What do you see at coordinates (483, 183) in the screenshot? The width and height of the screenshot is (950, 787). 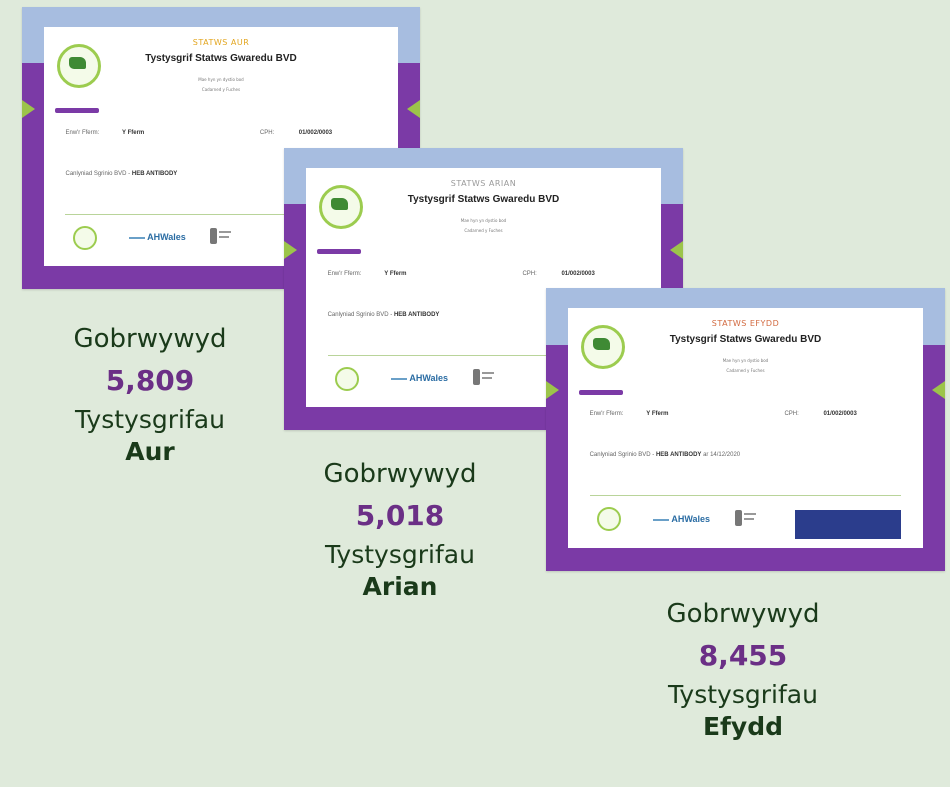 I see `certificate-status: STATWS ARIAN` at bounding box center [483, 183].